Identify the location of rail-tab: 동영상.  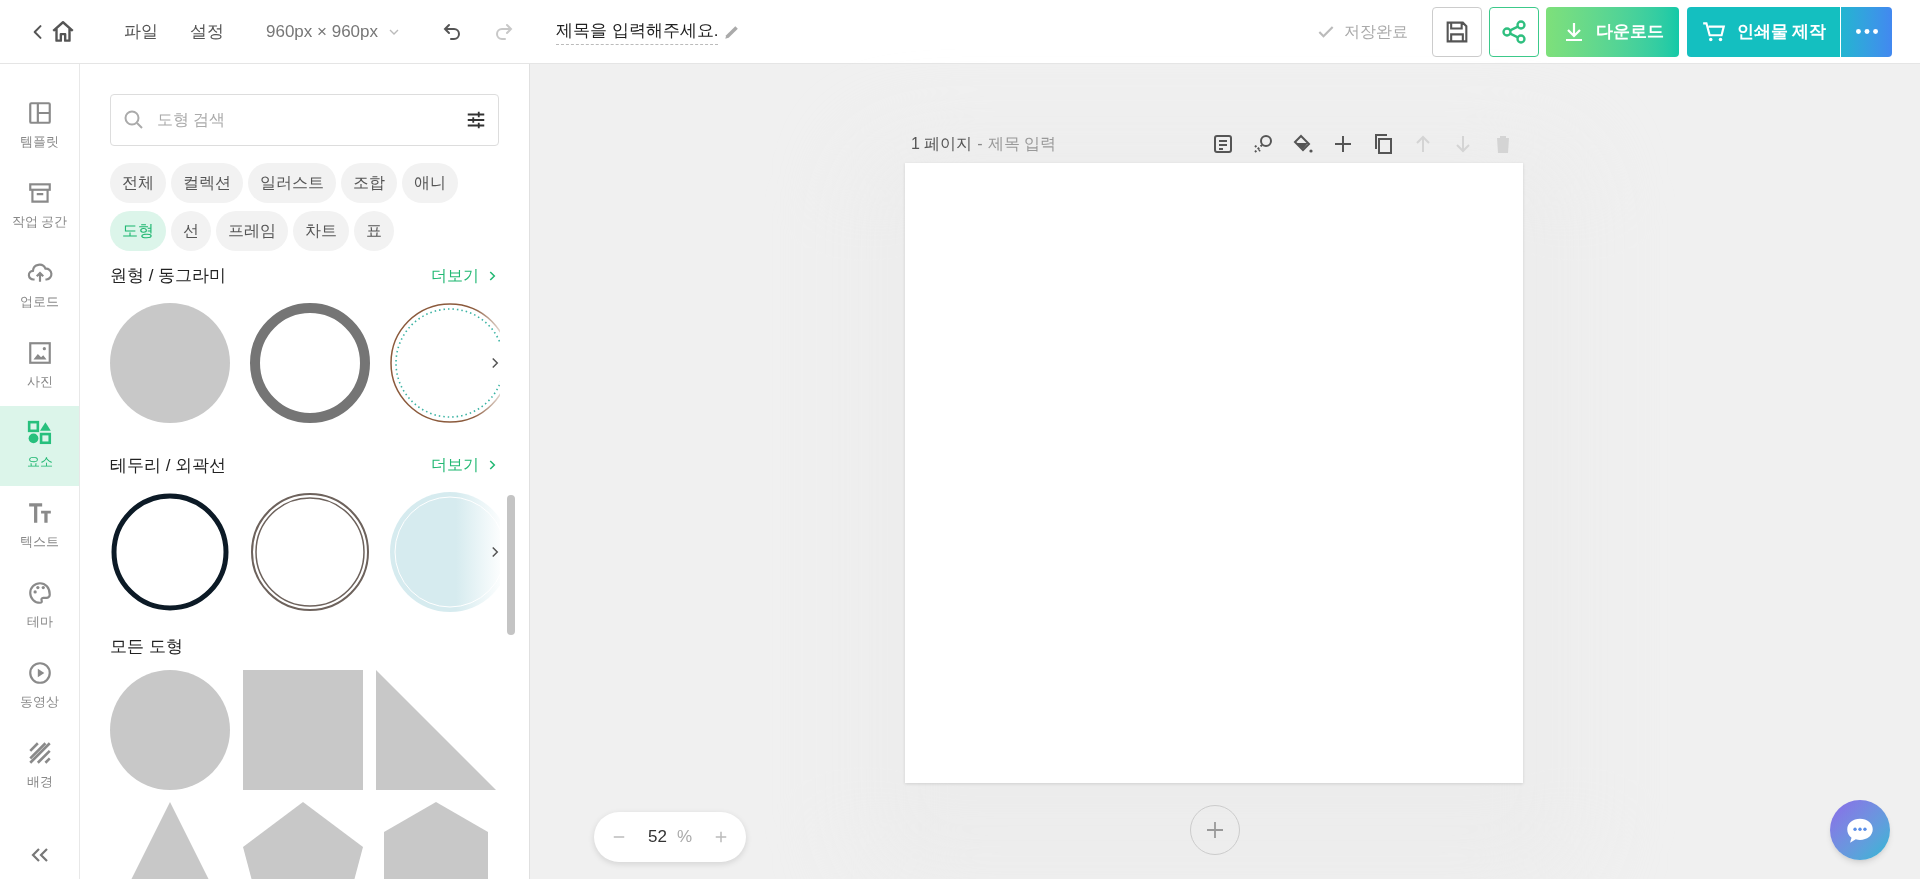
(39, 686).